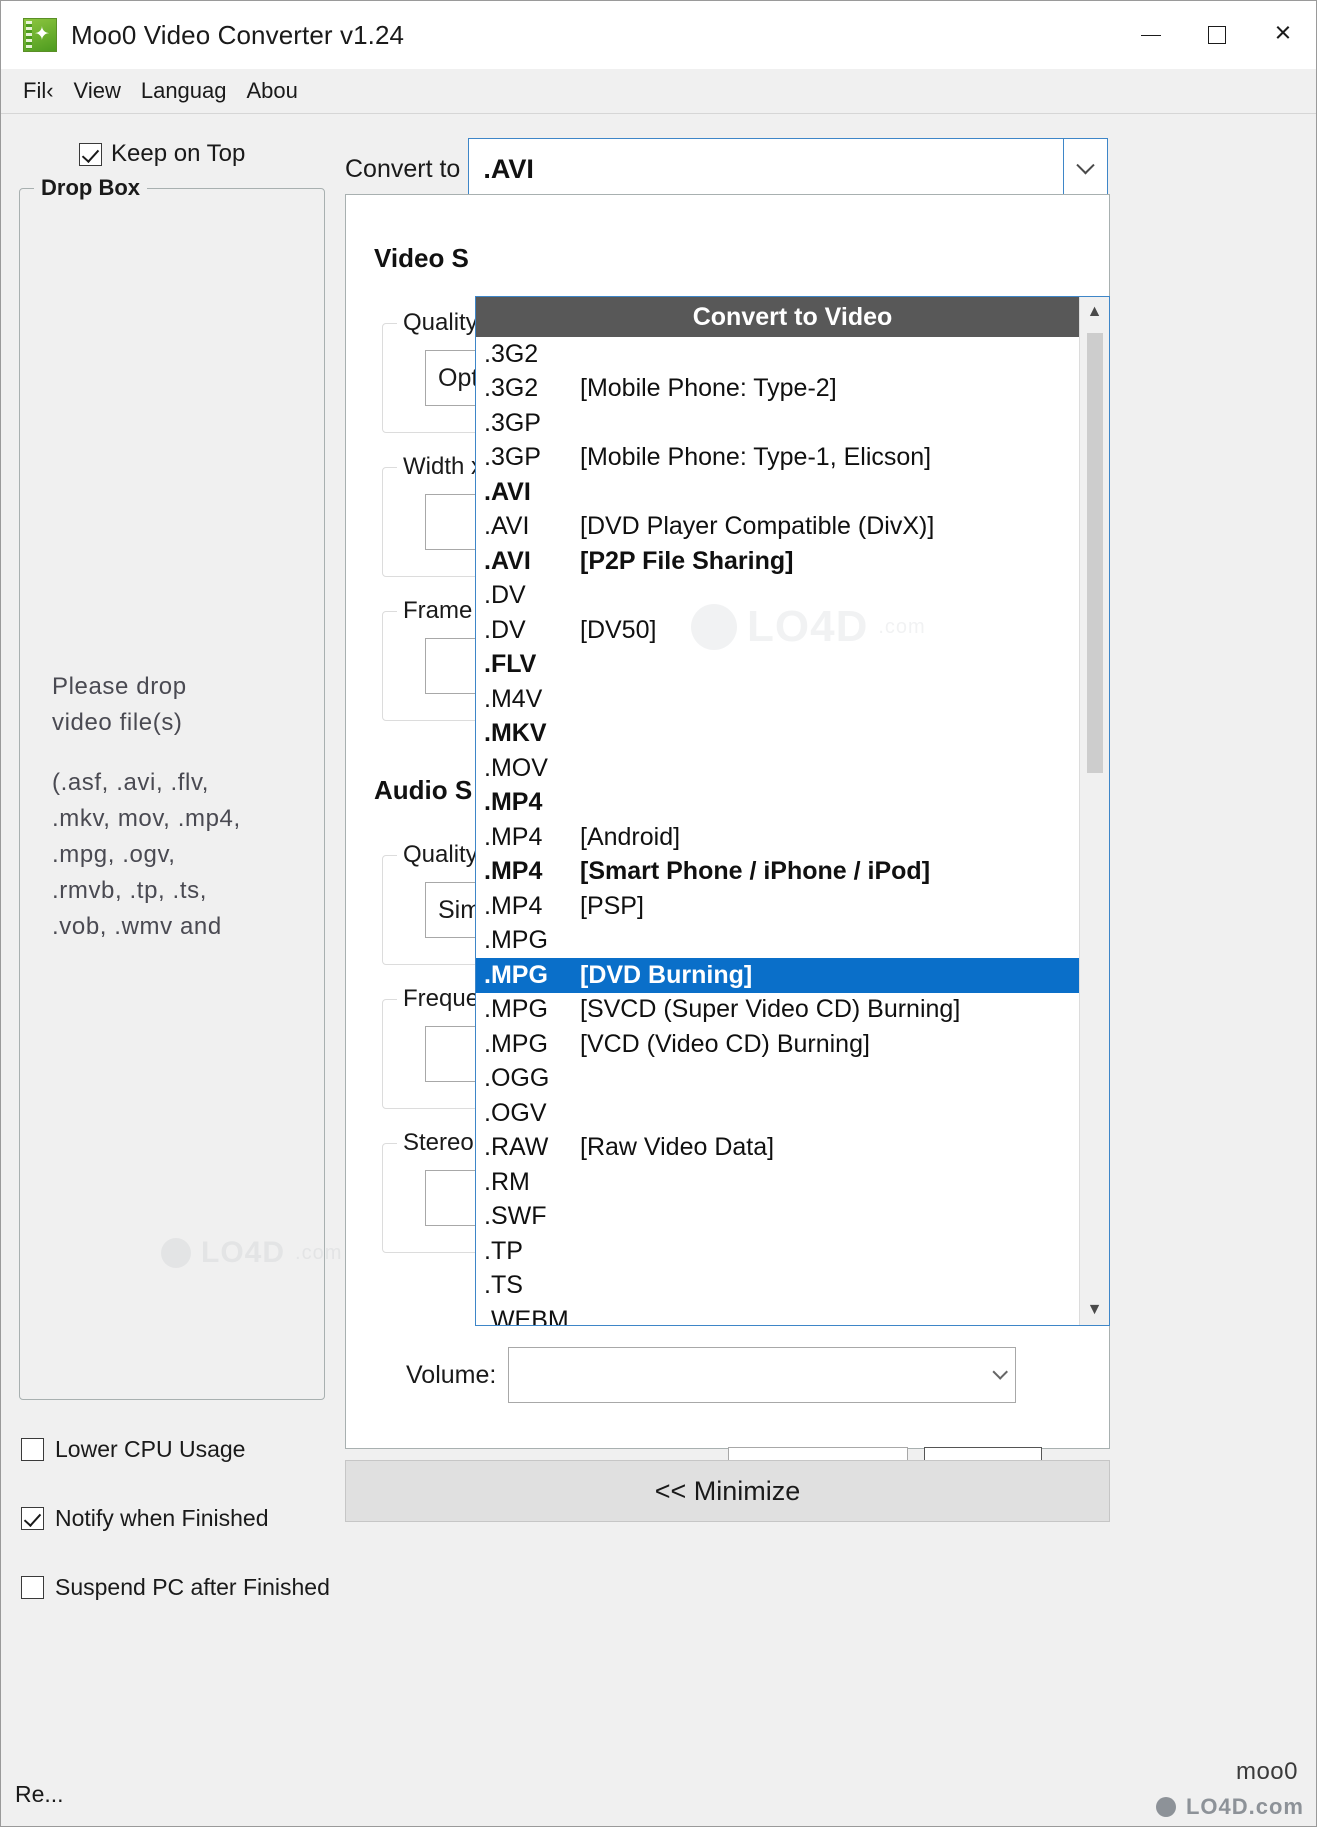  Describe the element at coordinates (517, 1078) in the screenshot. I see `dropdown-item-ext: .OGG` at that location.